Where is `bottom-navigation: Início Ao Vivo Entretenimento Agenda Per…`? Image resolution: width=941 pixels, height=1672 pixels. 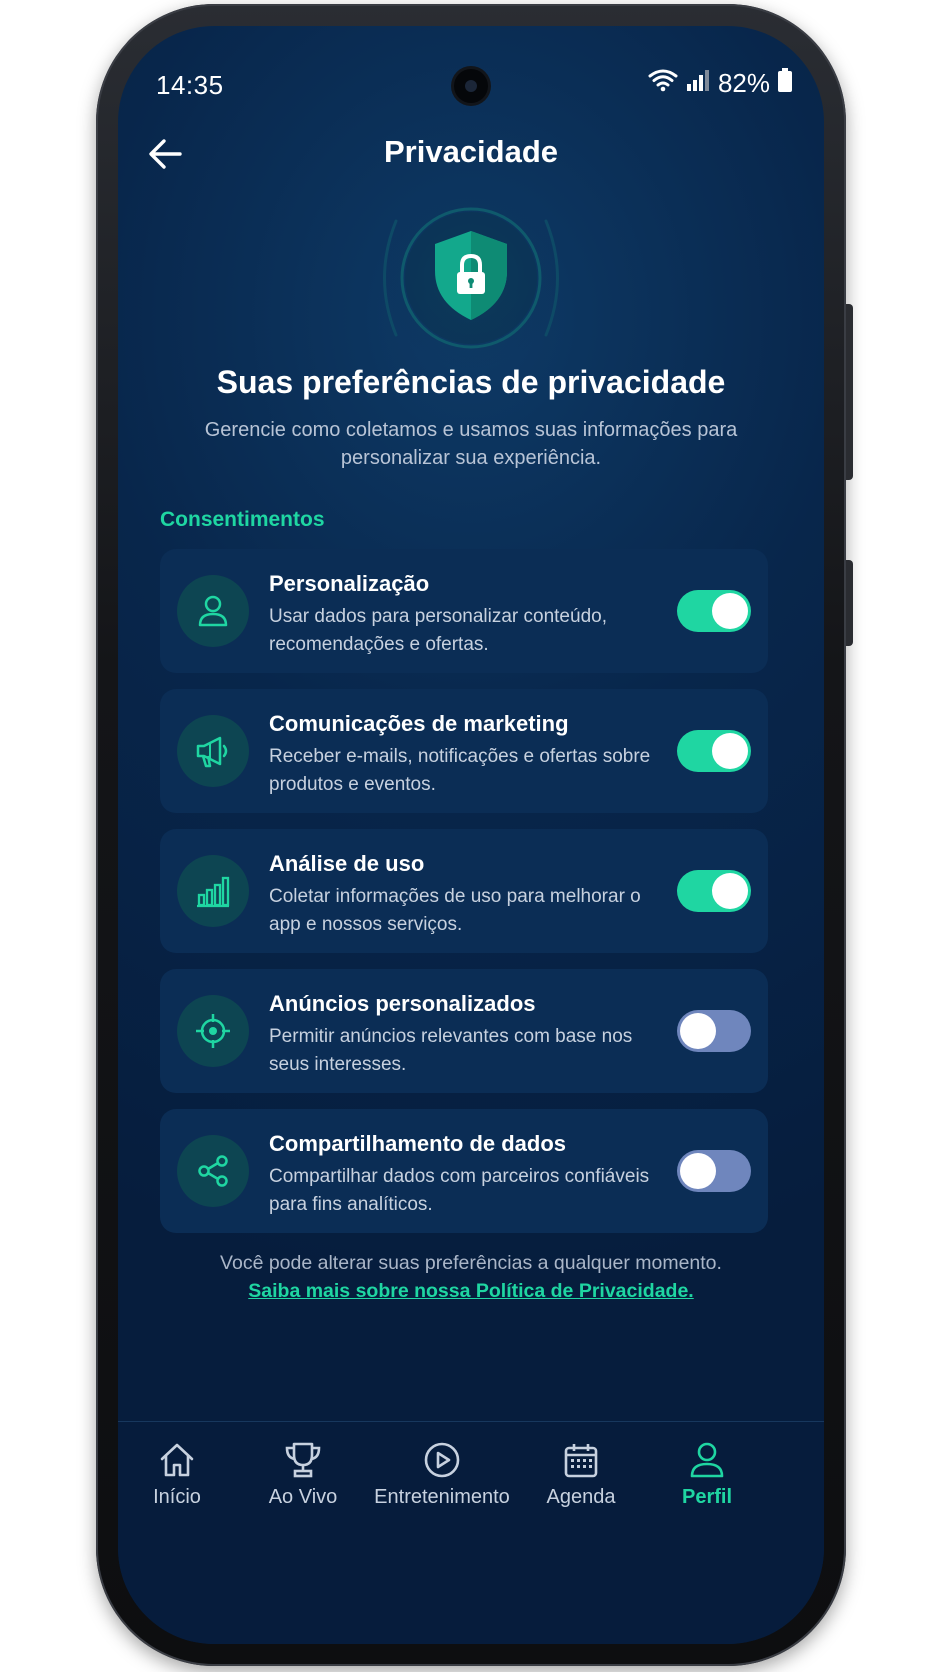
bottom-navigation: Início Ao Vivo Entretenimento Agenda Per… is located at coordinates (471, 1532).